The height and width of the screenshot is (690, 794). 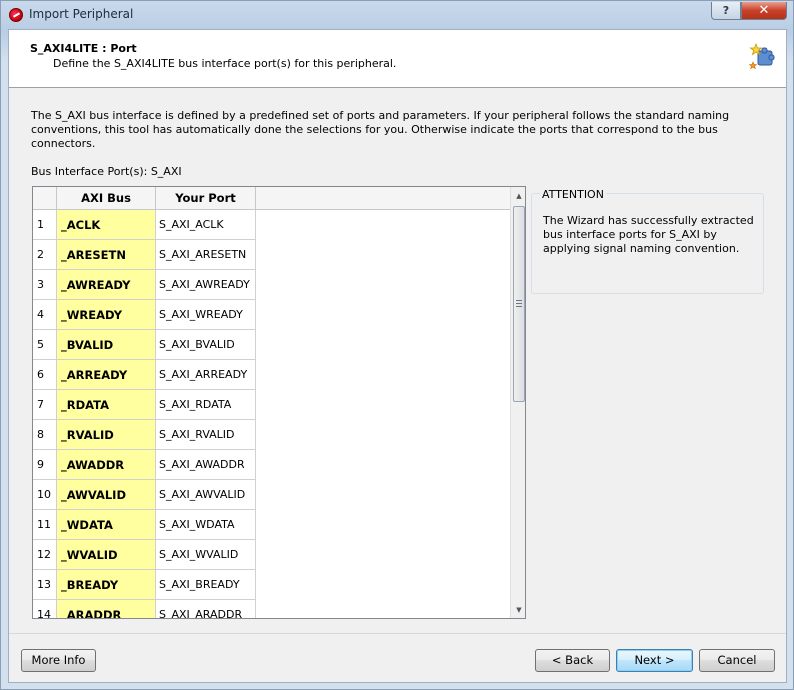 What do you see at coordinates (45, 198) in the screenshot?
I see `column-header-number` at bounding box center [45, 198].